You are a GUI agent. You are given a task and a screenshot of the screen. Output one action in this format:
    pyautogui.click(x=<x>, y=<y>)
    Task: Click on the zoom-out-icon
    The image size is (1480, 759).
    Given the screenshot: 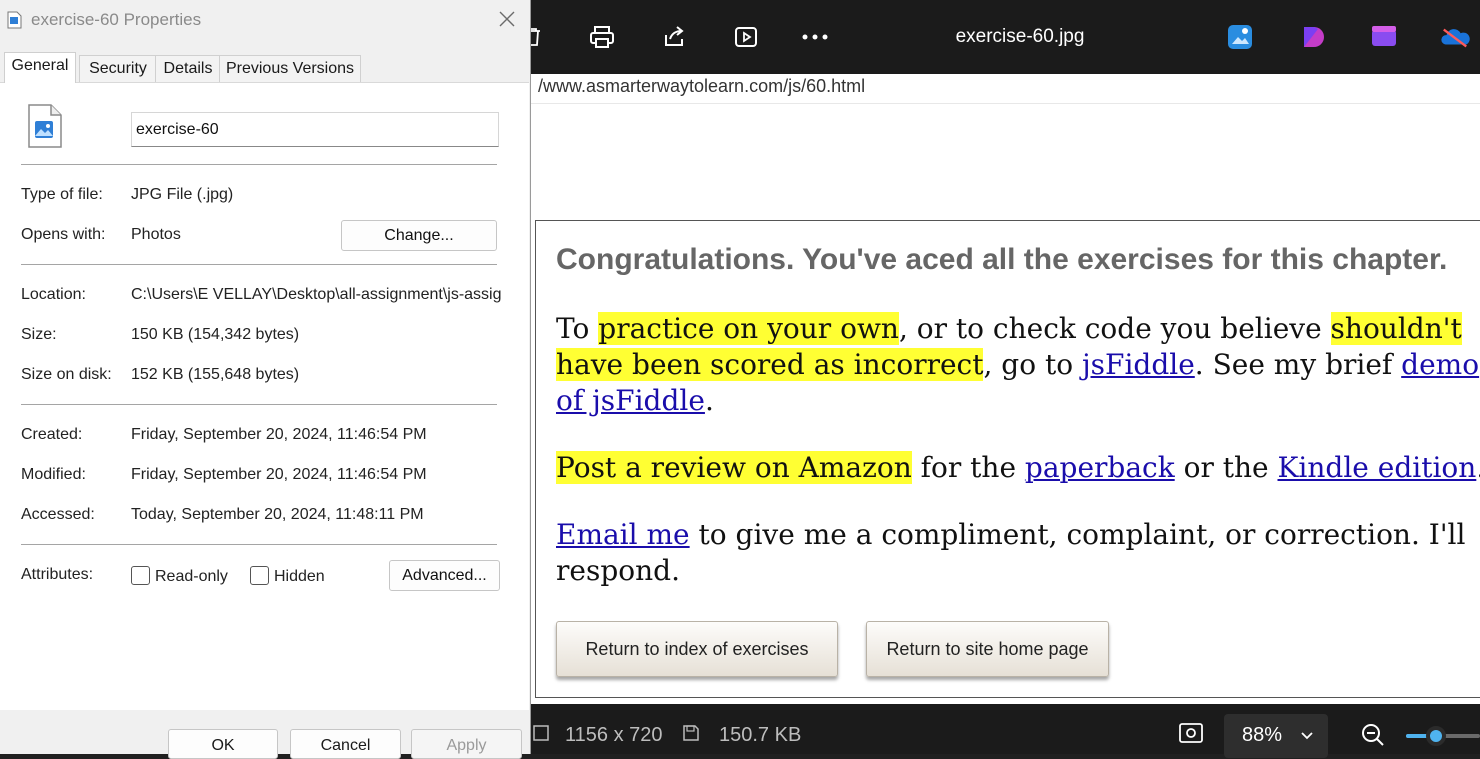 What is the action you would take?
    pyautogui.click(x=1373, y=737)
    